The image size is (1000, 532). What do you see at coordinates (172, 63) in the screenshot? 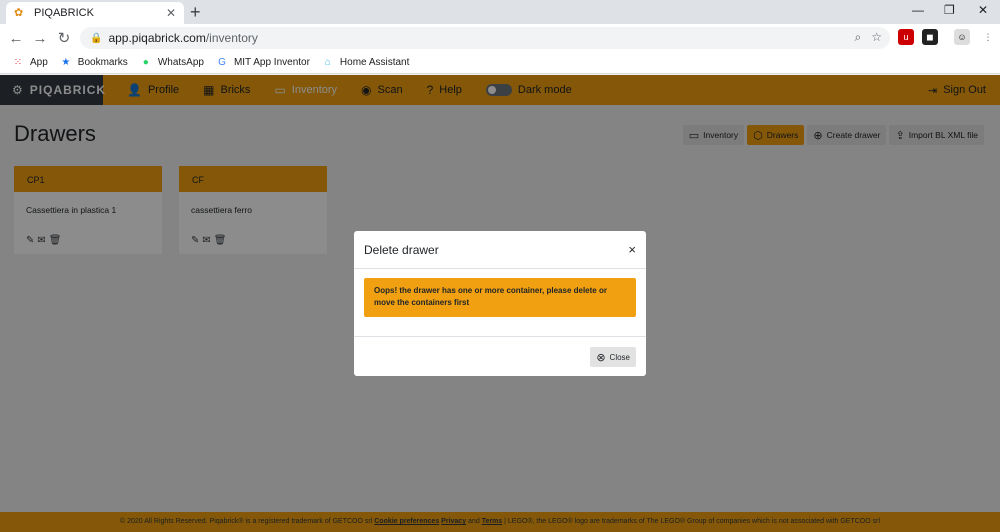
I see `bookmark-whatsapp: ● WhatsApp` at bounding box center [172, 63].